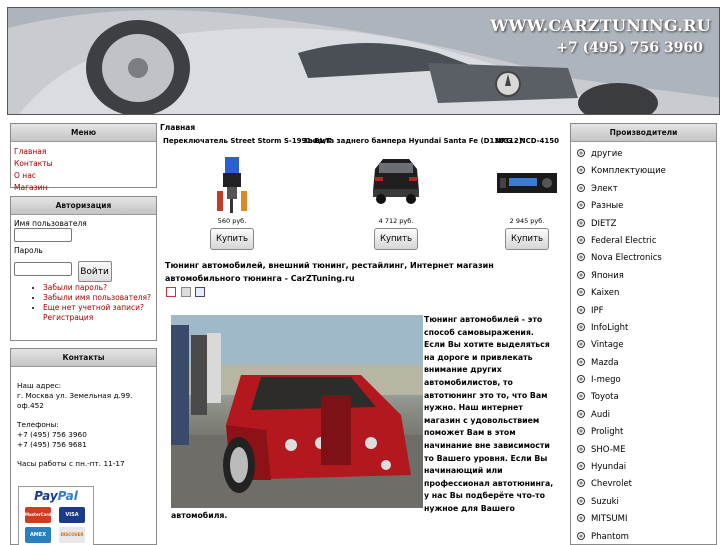  Describe the element at coordinates (643, 224) in the screenshot. I see `manufacturer-item: DIETZ` at that location.